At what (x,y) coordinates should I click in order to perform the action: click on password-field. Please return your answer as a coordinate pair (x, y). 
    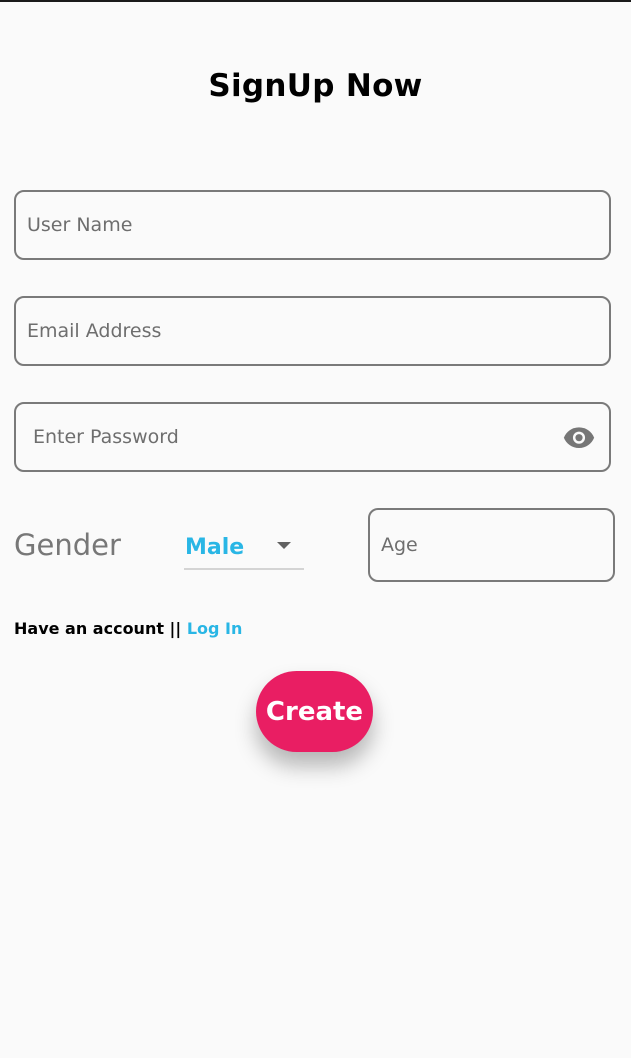
    Looking at the image, I should click on (312, 437).